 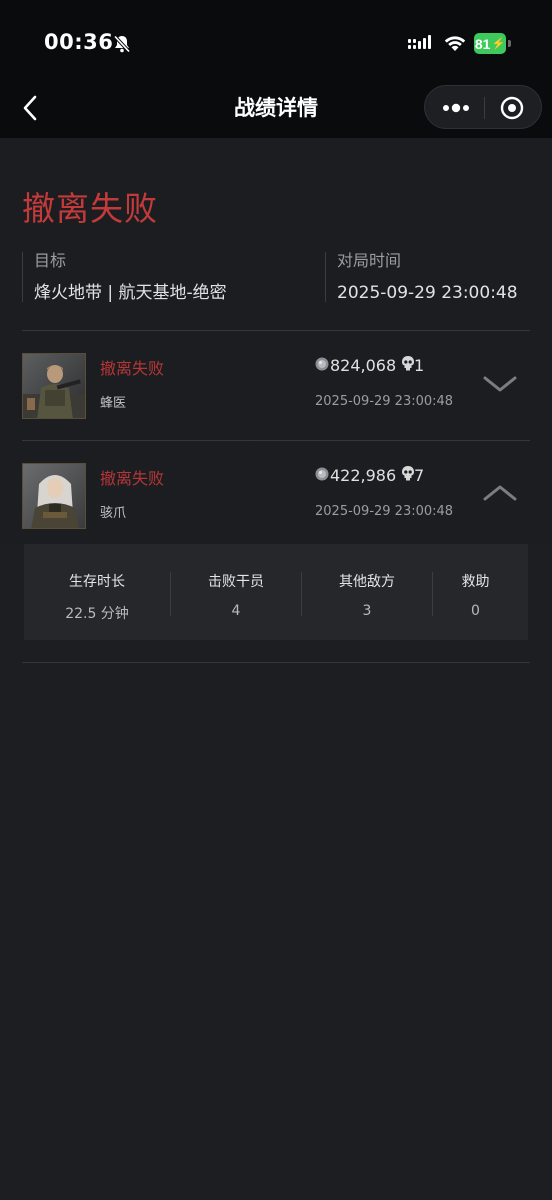 I want to click on stat-label: 救助, so click(x=475, y=582).